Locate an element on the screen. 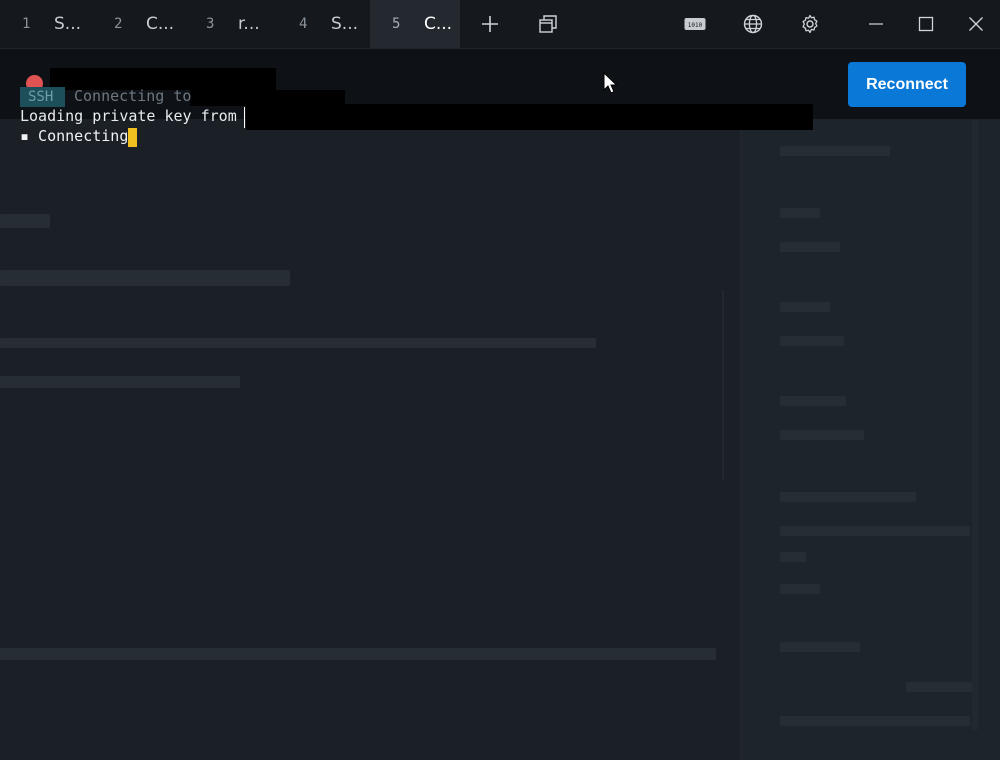  divider is located at coordinates (723, 385).